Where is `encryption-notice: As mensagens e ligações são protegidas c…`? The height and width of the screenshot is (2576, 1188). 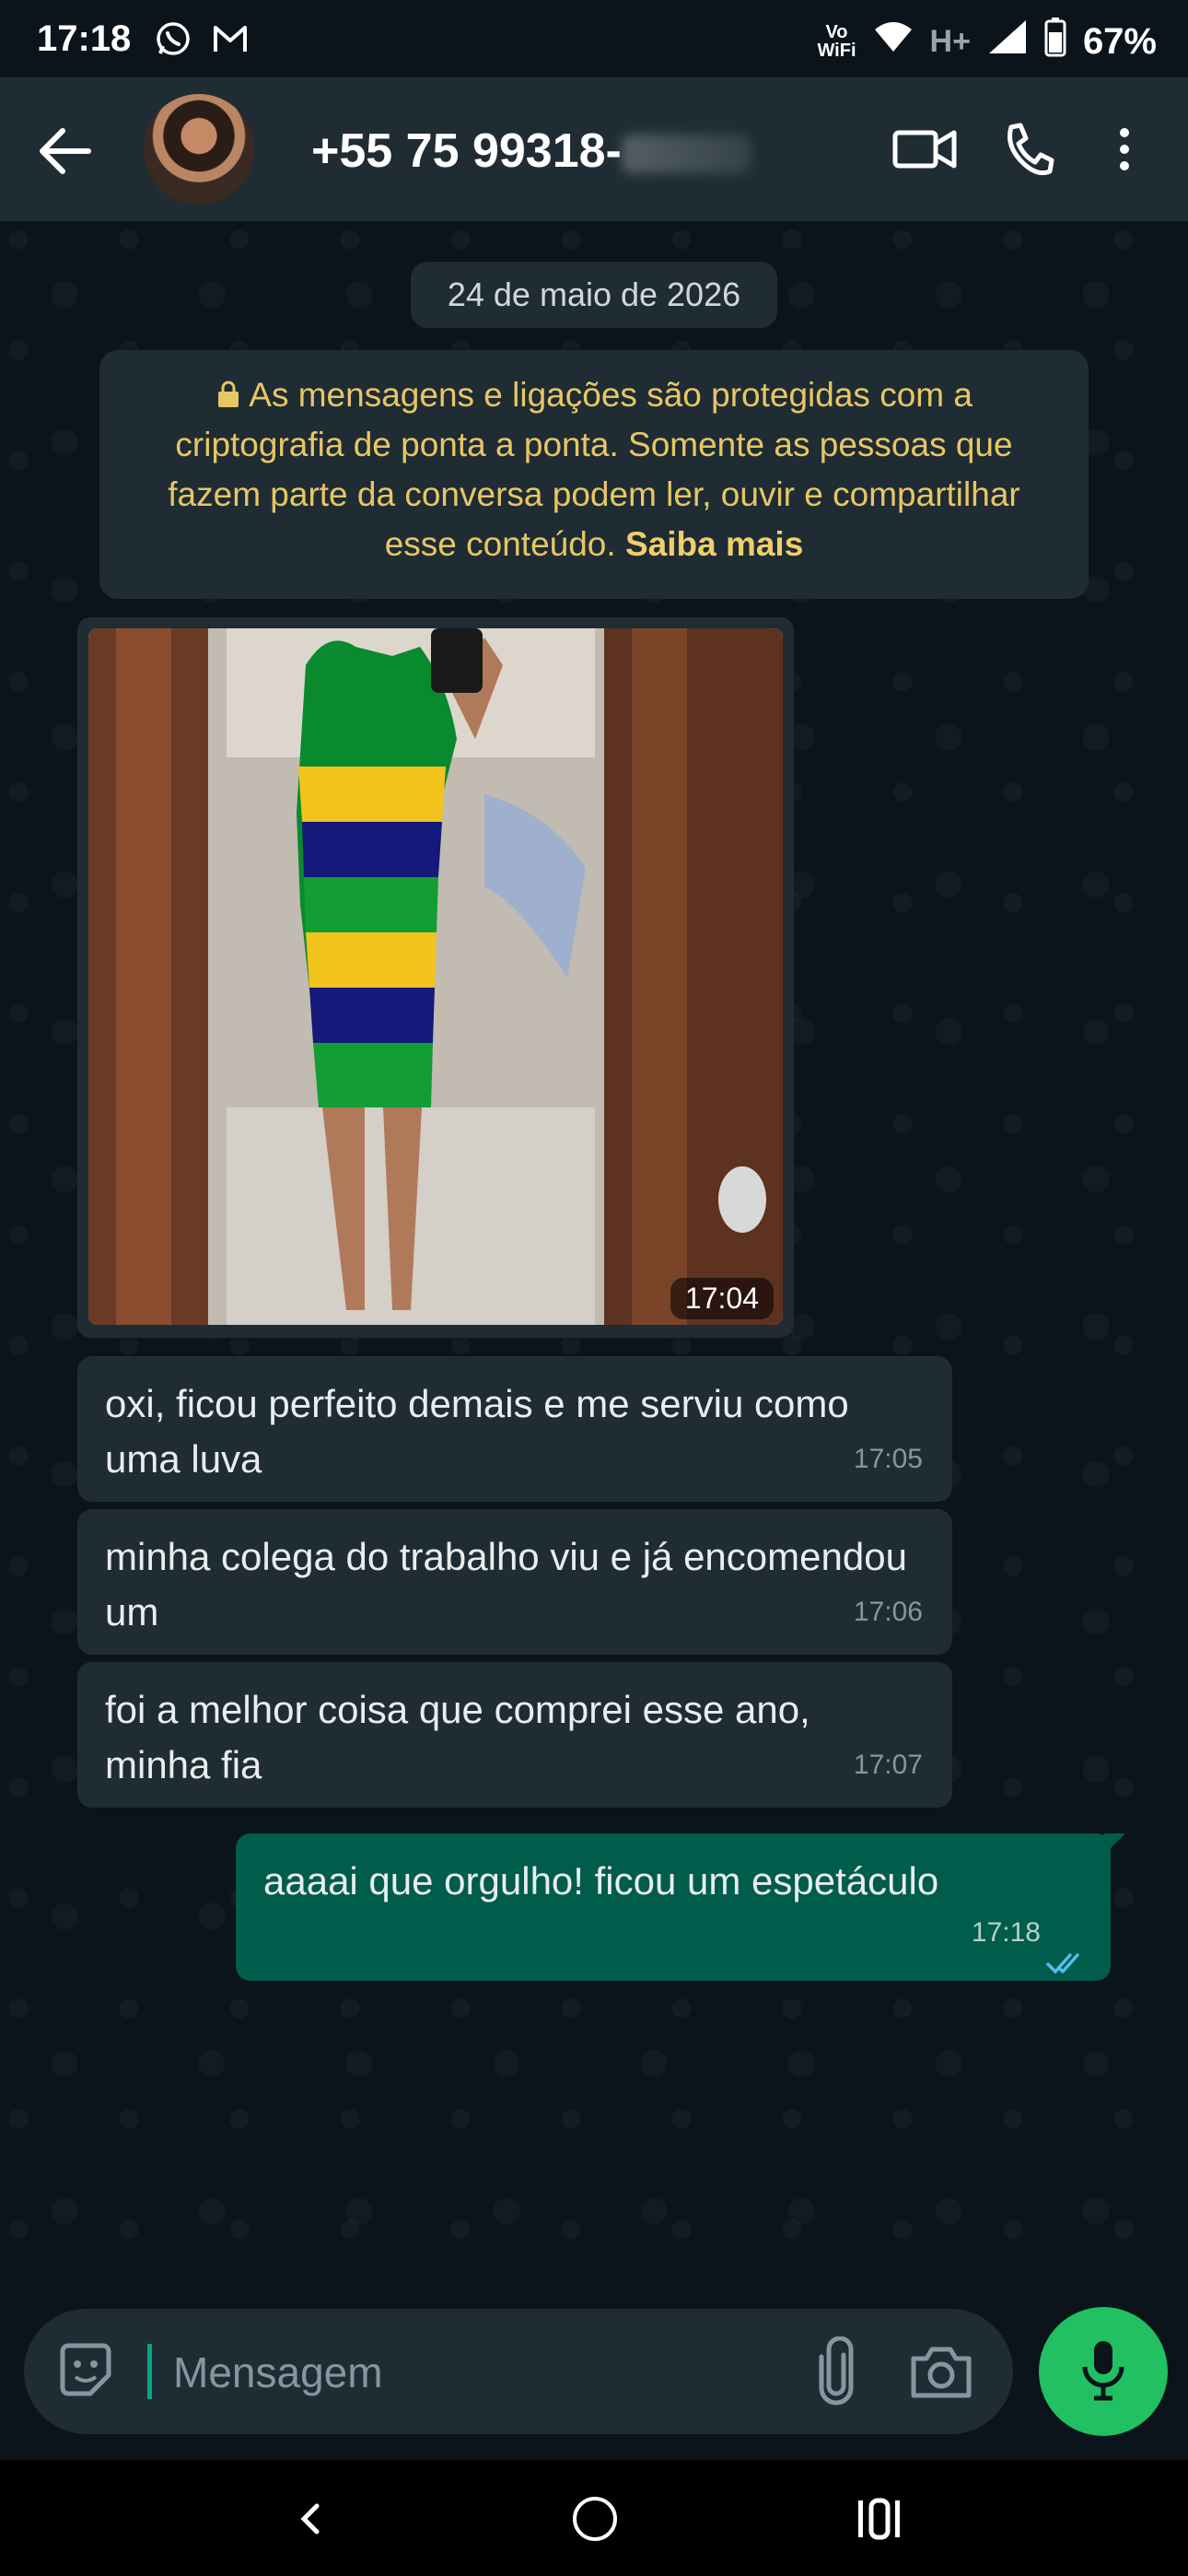 encryption-notice: As mensagens e ligações são protegidas c… is located at coordinates (594, 475).